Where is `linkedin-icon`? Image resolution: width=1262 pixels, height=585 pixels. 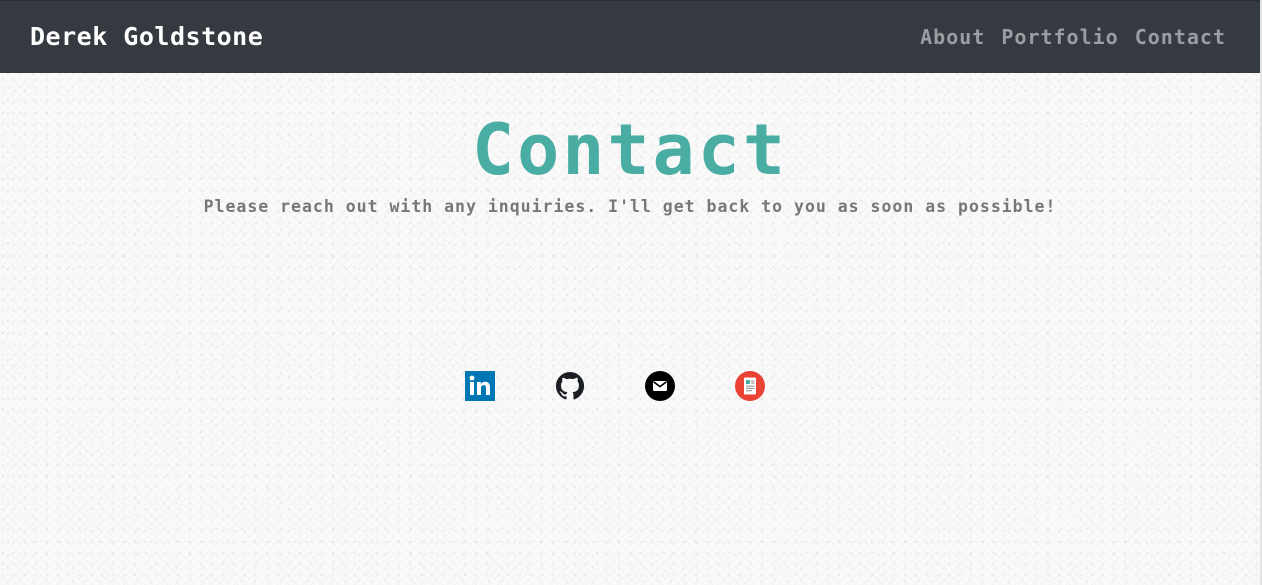 linkedin-icon is located at coordinates (480, 386).